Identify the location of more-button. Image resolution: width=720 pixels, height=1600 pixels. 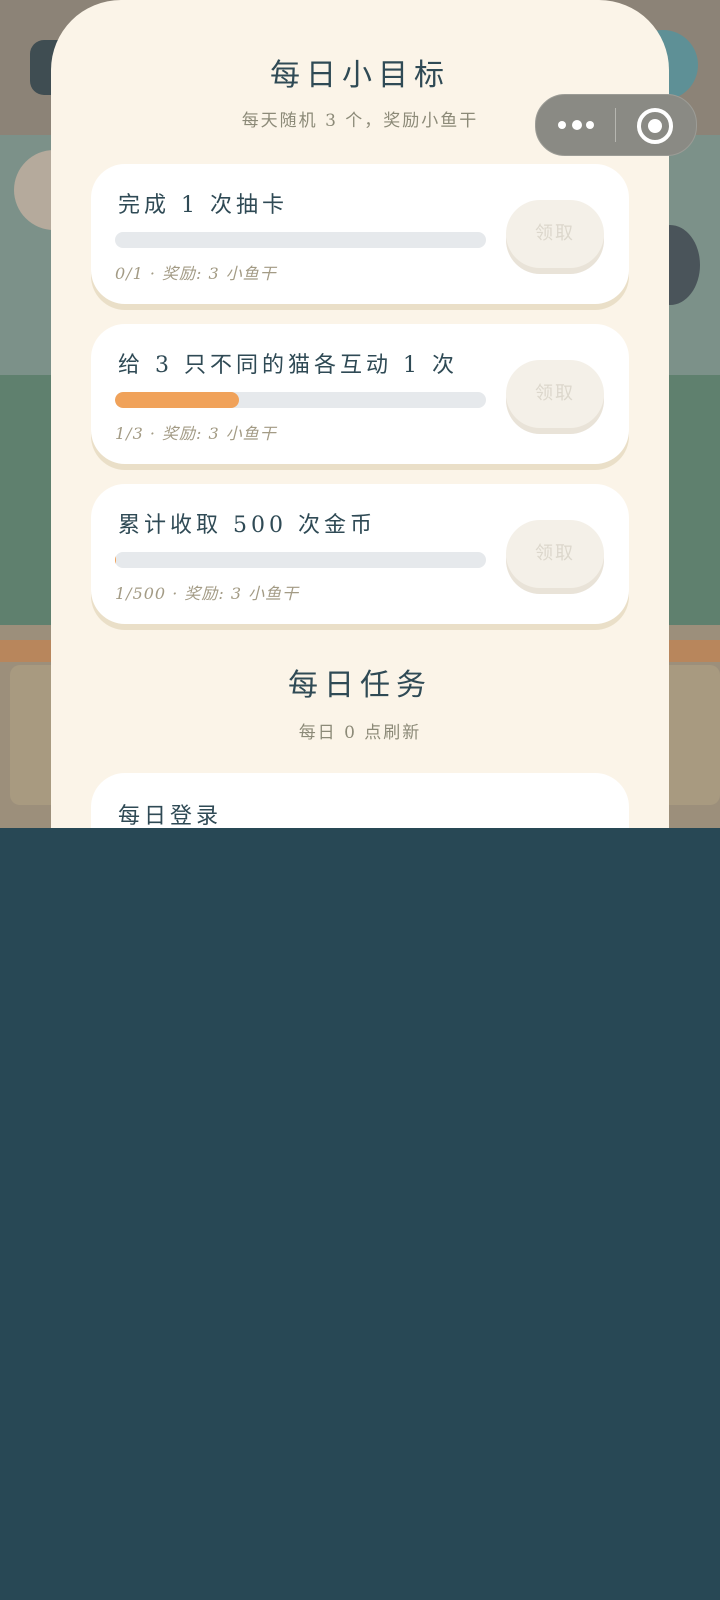
(575, 125).